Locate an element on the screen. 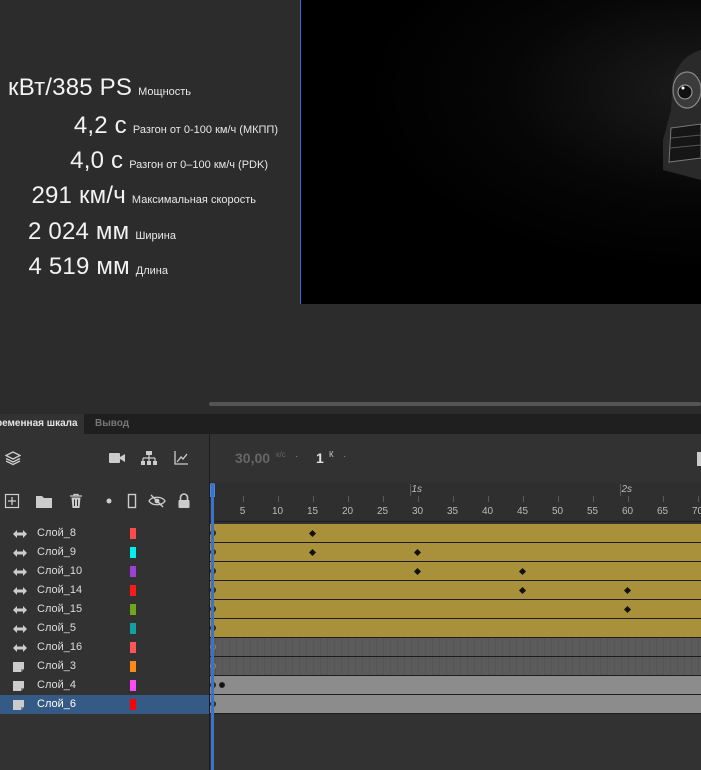 The image size is (701, 770). layer-row: Слой_3 is located at coordinates (104, 666).